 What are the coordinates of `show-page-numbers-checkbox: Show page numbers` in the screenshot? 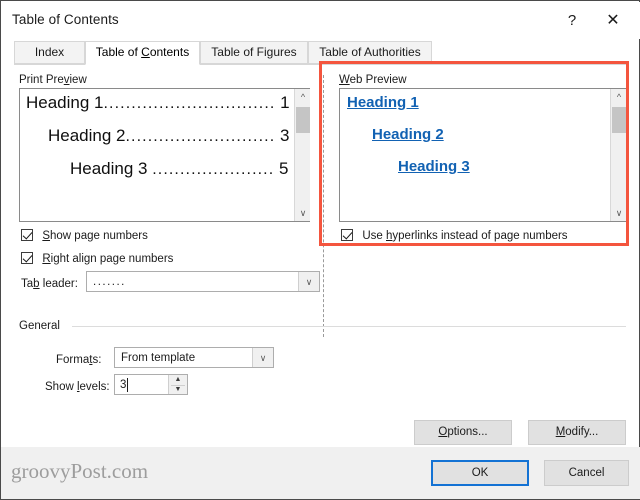 It's located at (84, 235).